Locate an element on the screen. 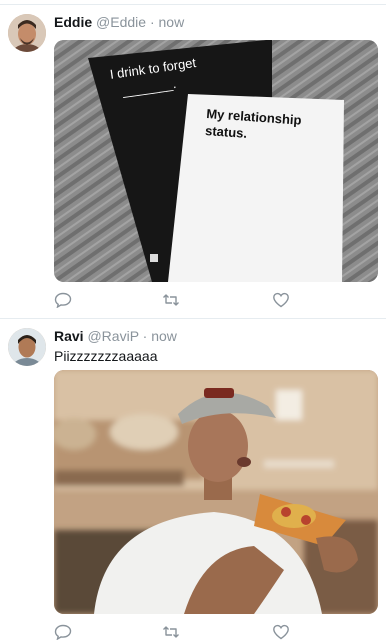 The height and width of the screenshot is (640, 386). tweet-header: Ravi @RaviP · now is located at coordinates (115, 336).